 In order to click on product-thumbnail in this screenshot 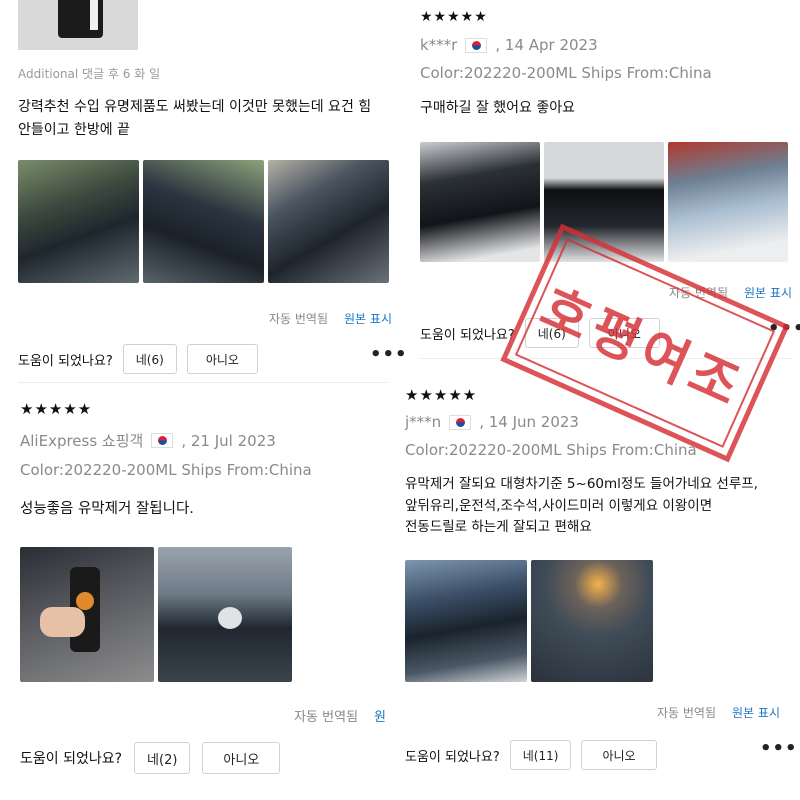, I will do `click(78, 25)`.